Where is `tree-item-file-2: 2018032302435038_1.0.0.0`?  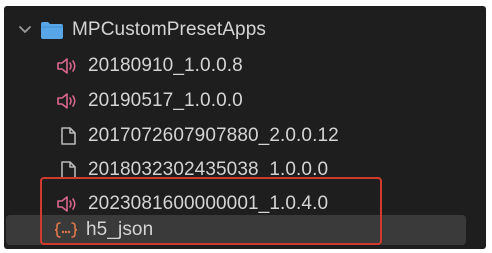
tree-item-file-2: 2018032302435038_1.0.0.0 is located at coordinates (192, 170).